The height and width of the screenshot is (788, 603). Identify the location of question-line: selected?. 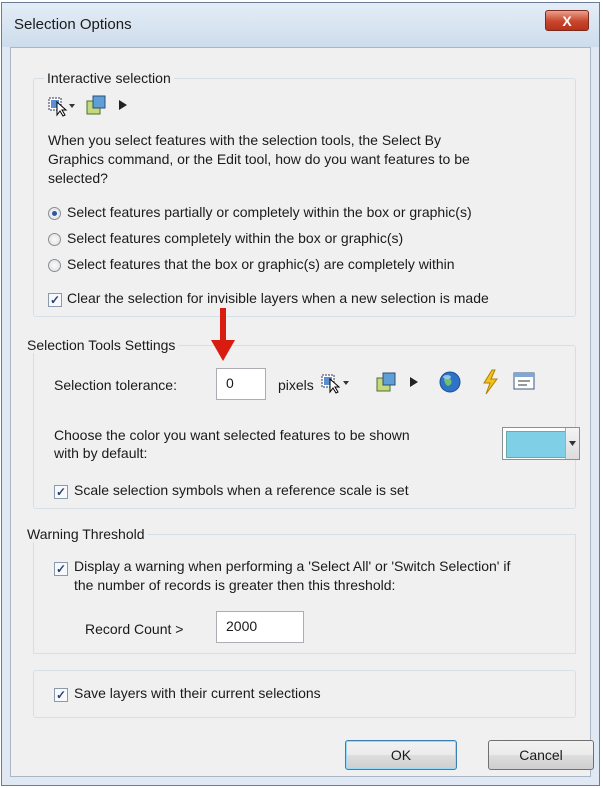
(78, 178).